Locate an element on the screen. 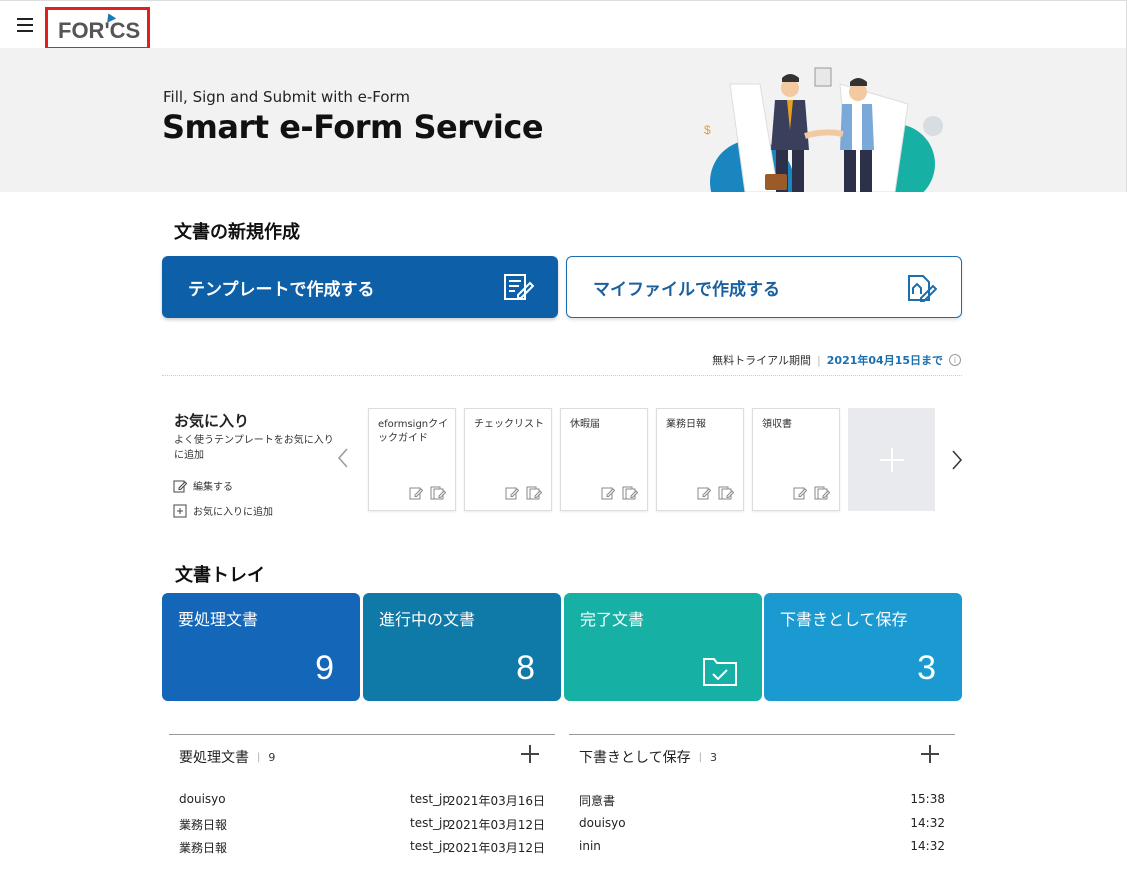 Image resolution: width=1127 pixels, height=885 pixels. carousel-prev-icon is located at coordinates (343, 461).